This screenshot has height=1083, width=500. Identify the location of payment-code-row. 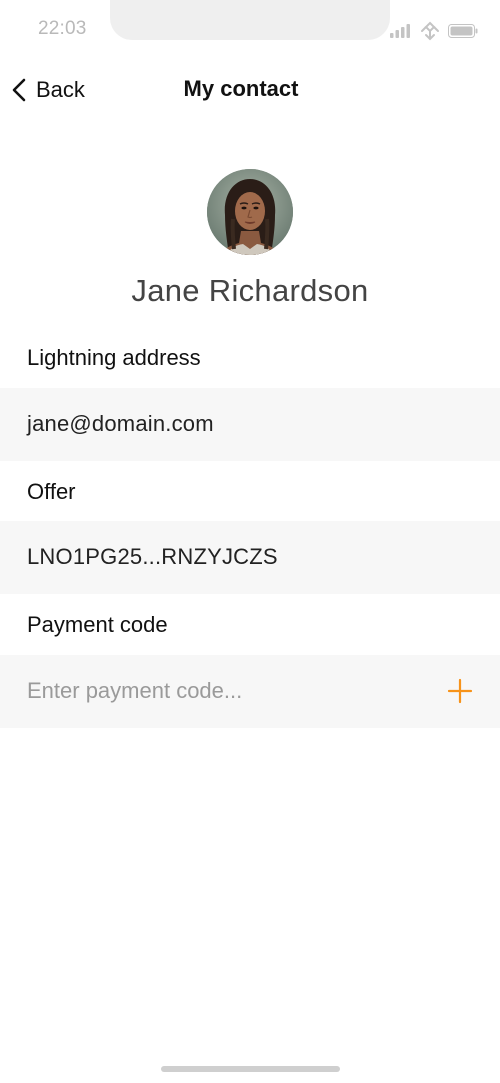
(250, 691).